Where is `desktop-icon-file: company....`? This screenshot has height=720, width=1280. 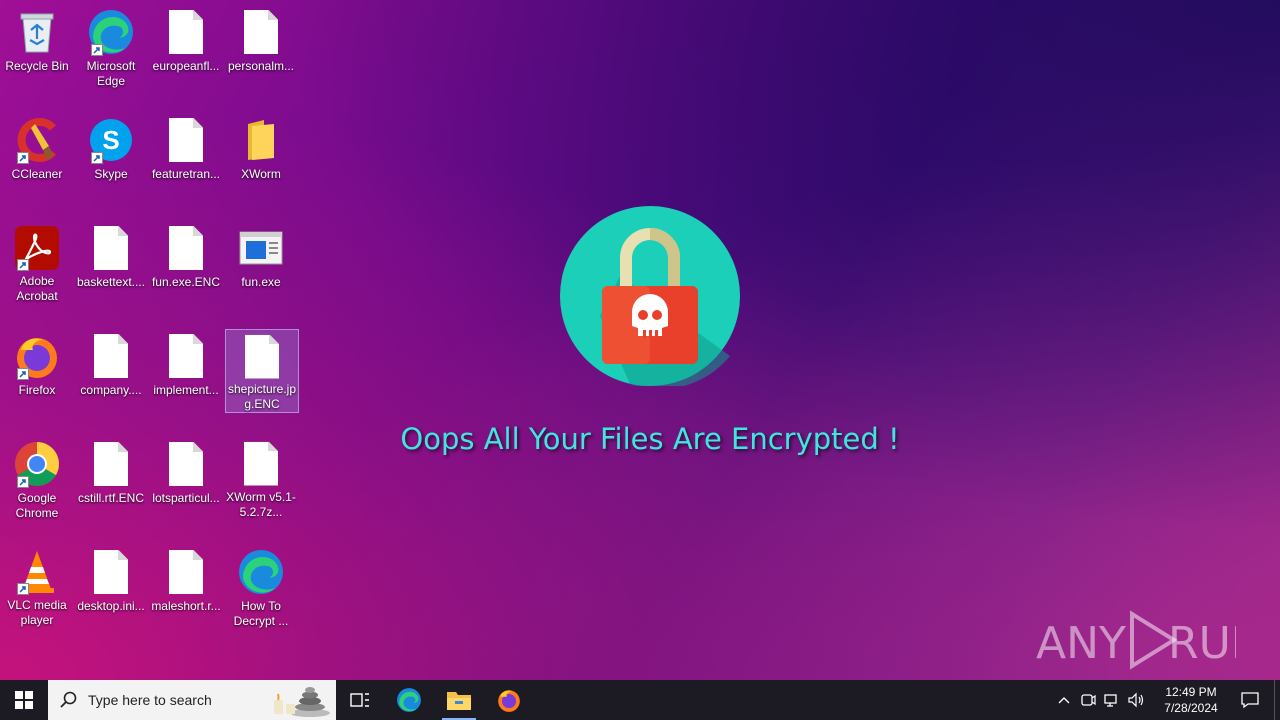 desktop-icon-file: company.... is located at coordinates (111, 370).